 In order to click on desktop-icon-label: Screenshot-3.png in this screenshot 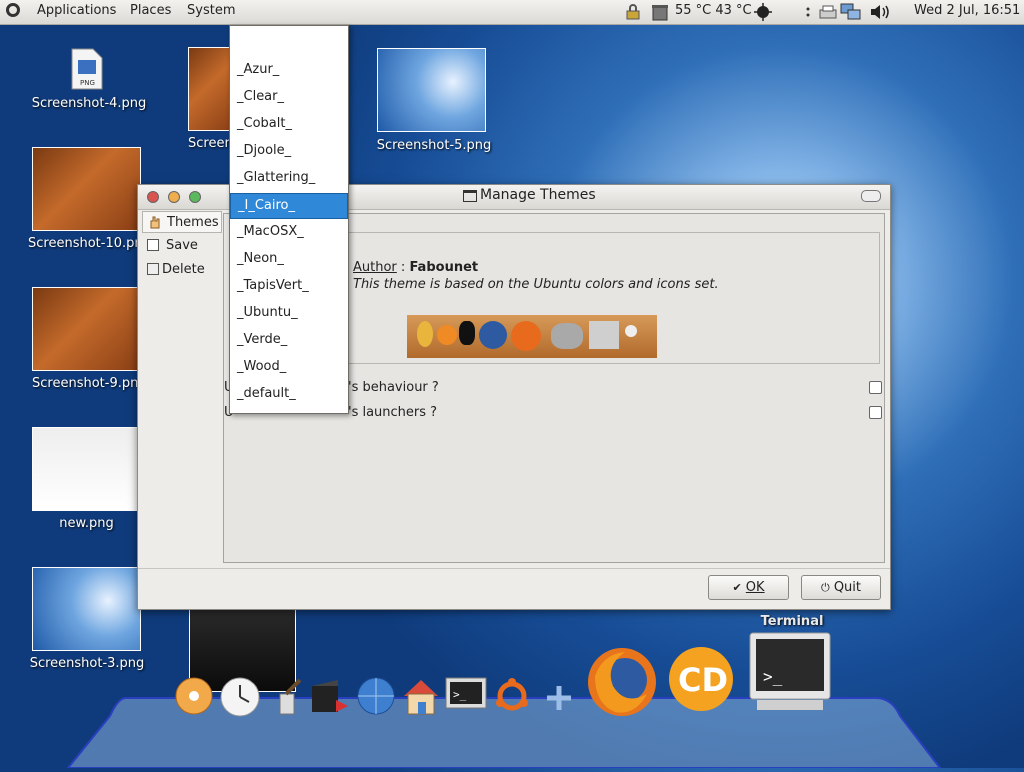, I will do `click(87, 663)`.